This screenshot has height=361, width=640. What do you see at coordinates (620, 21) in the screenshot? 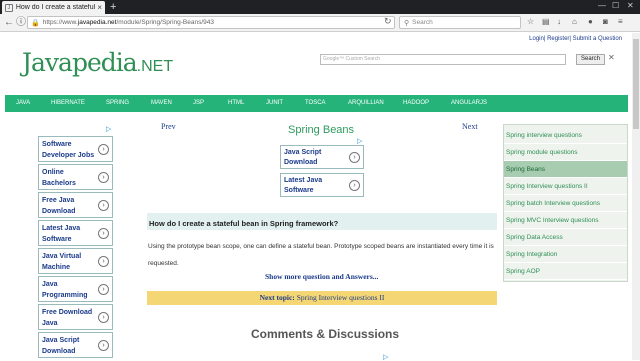
I see `hamburger-menu-icon: ≡` at bounding box center [620, 21].